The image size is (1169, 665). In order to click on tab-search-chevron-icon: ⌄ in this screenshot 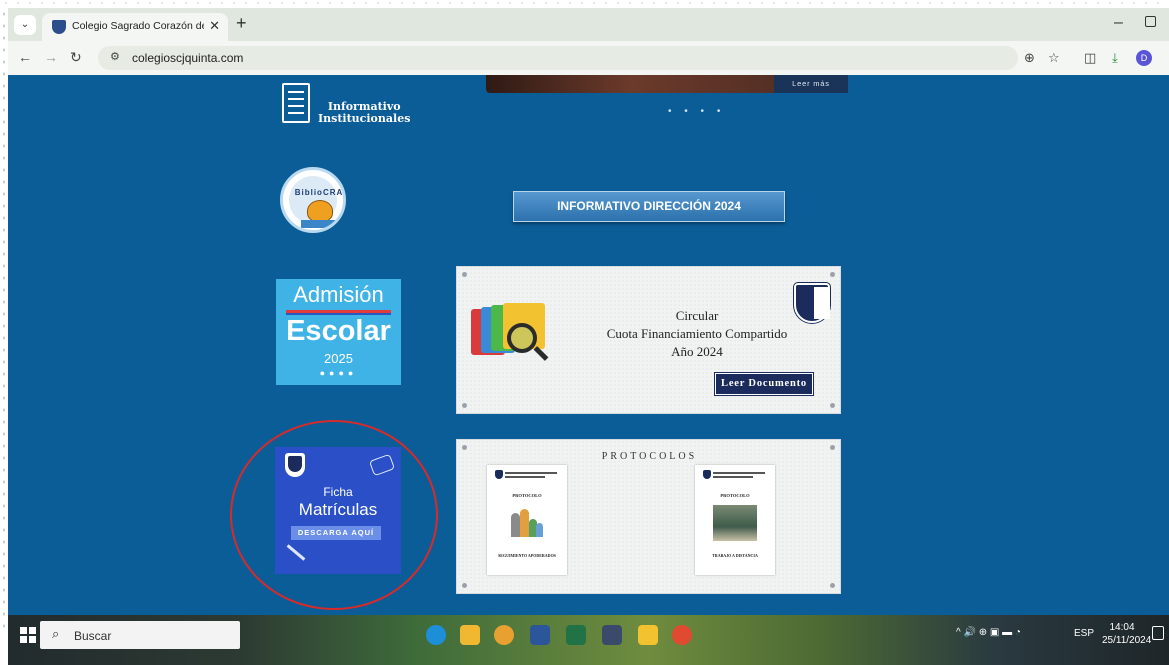, I will do `click(25, 25)`.